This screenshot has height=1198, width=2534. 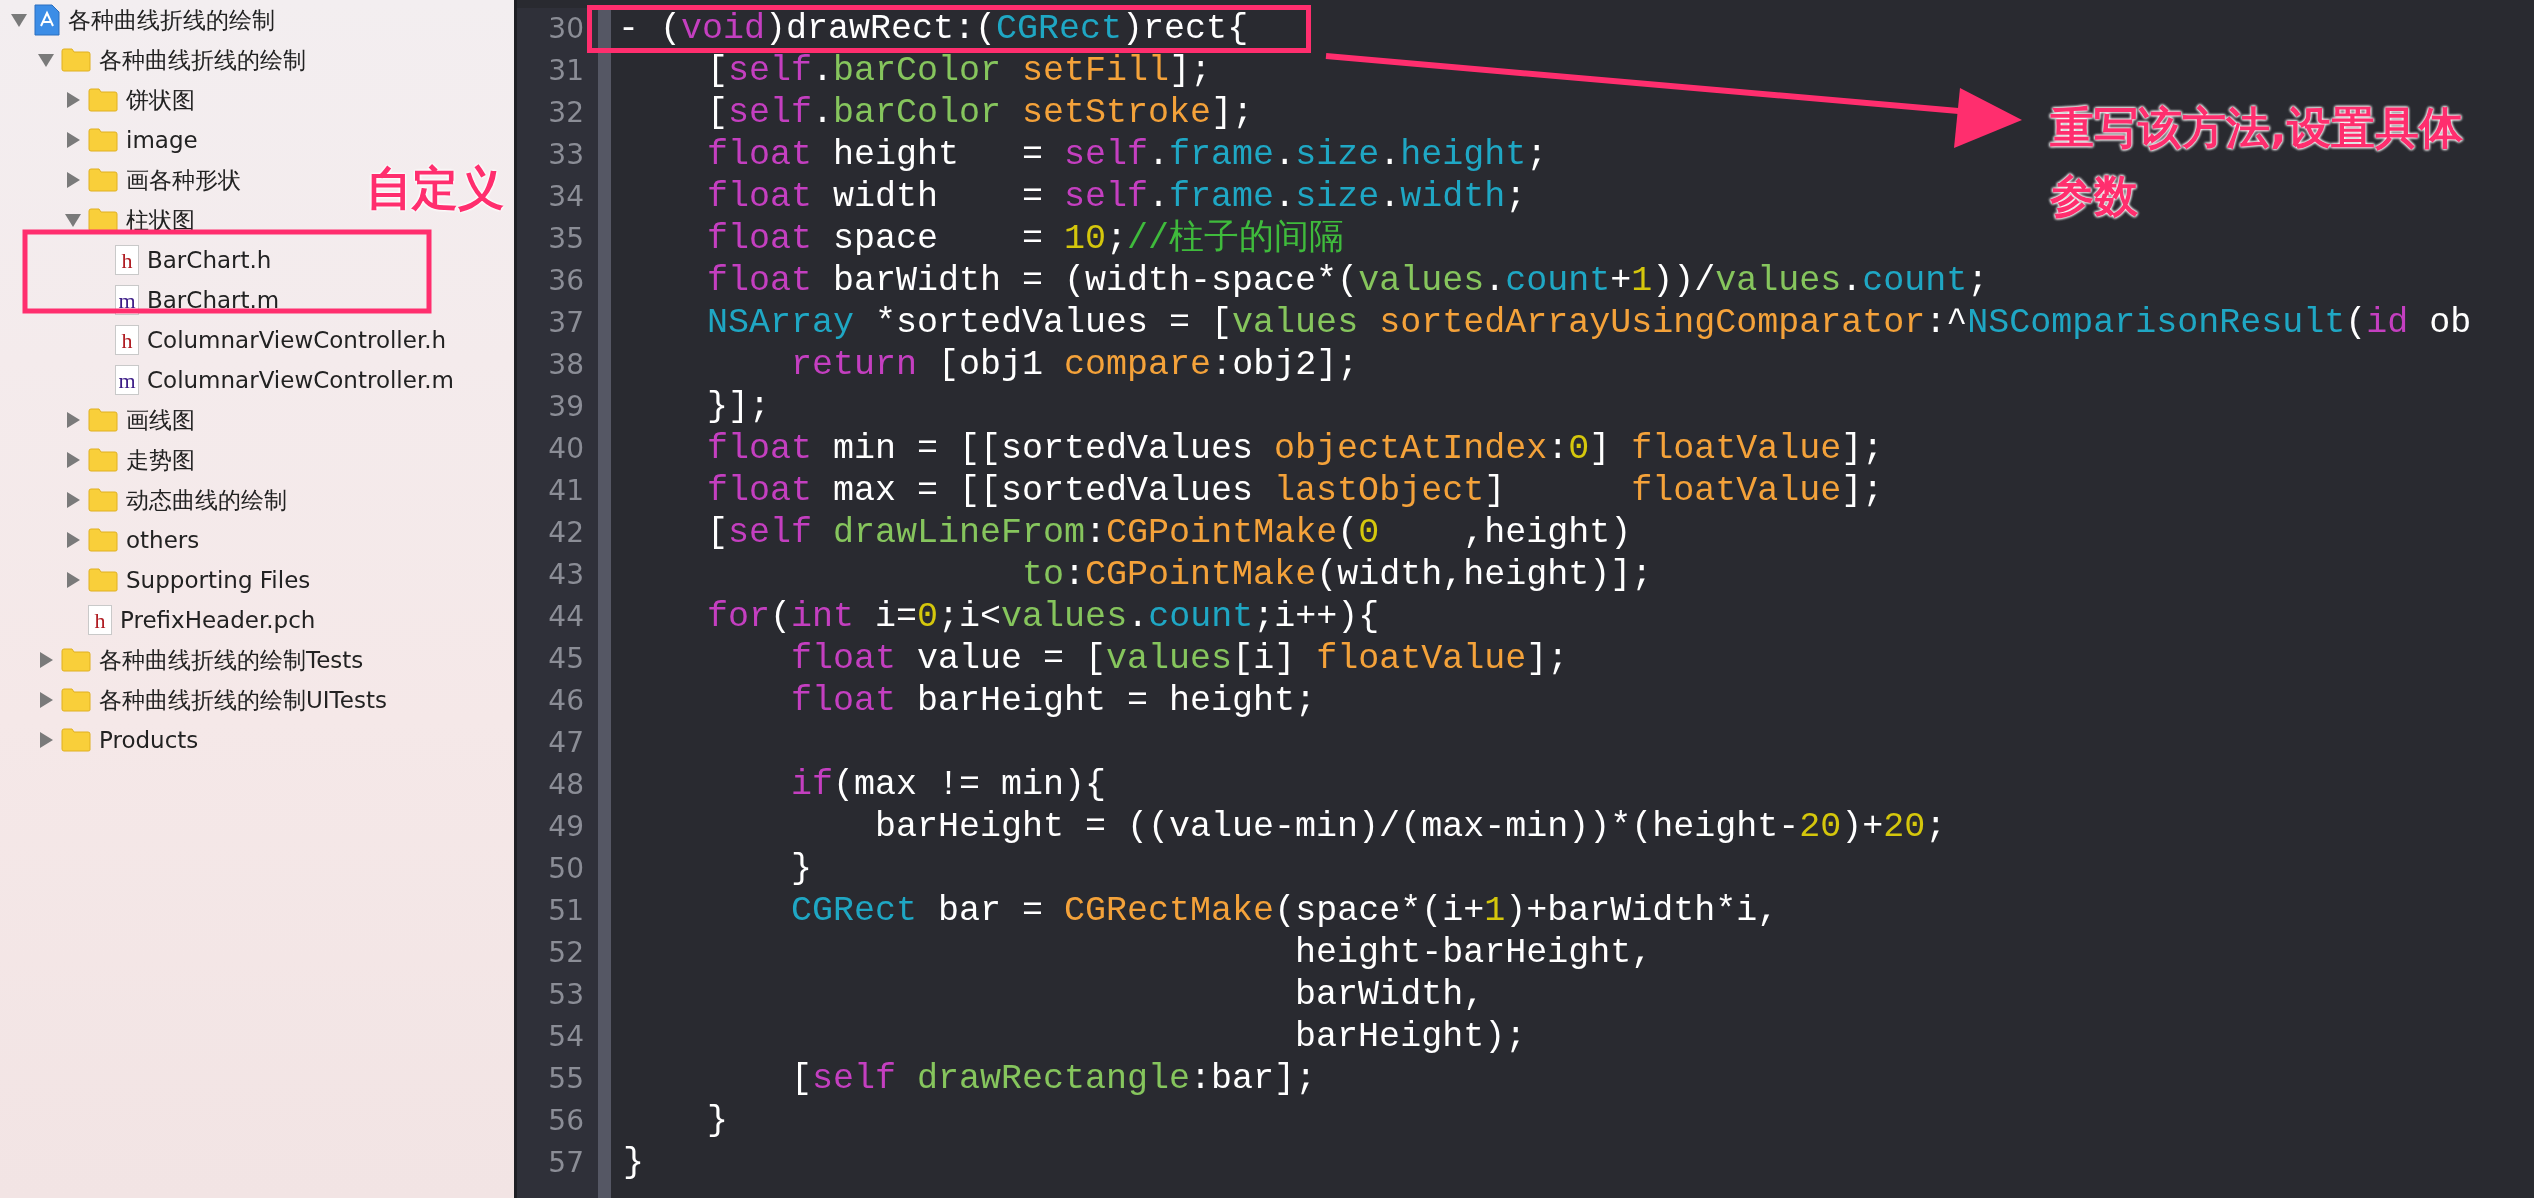 What do you see at coordinates (1127, 155) in the screenshot?
I see `code-line: float height = self.frame.size.height;` at bounding box center [1127, 155].